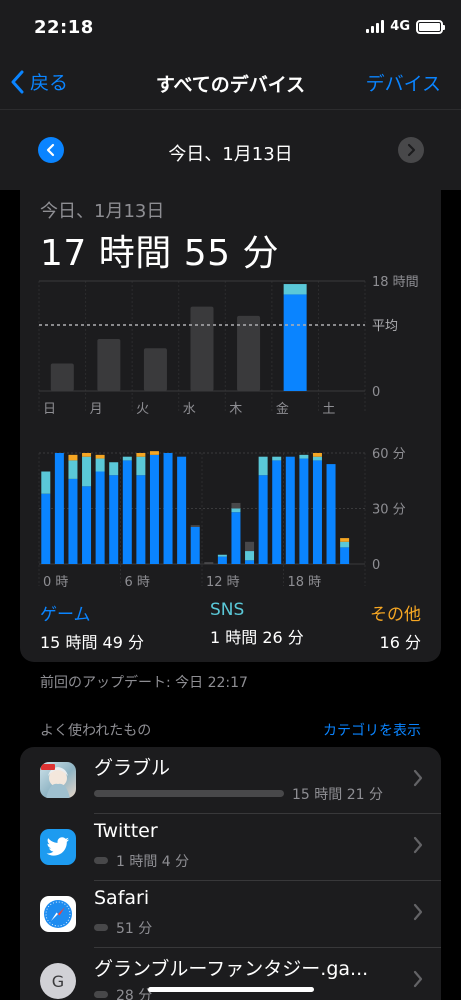 The image size is (461, 1000). What do you see at coordinates (126, 831) in the screenshot?
I see `app-name: Twitter` at bounding box center [126, 831].